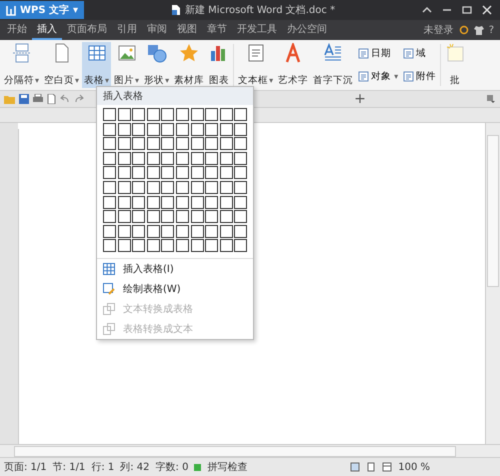 This screenshot has width=500, height=476. Describe the element at coordinates (17, 30) in the screenshot. I see `ribbon-tab: 开始` at that location.